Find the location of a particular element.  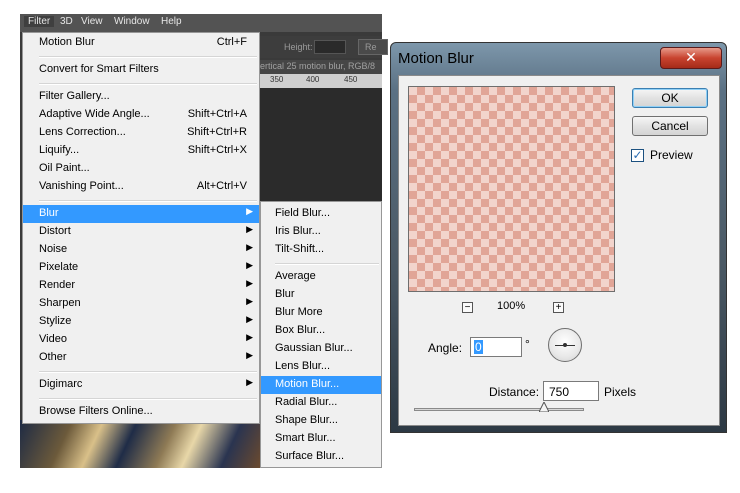

preview-checkbox: ✓ is located at coordinates (637, 155).